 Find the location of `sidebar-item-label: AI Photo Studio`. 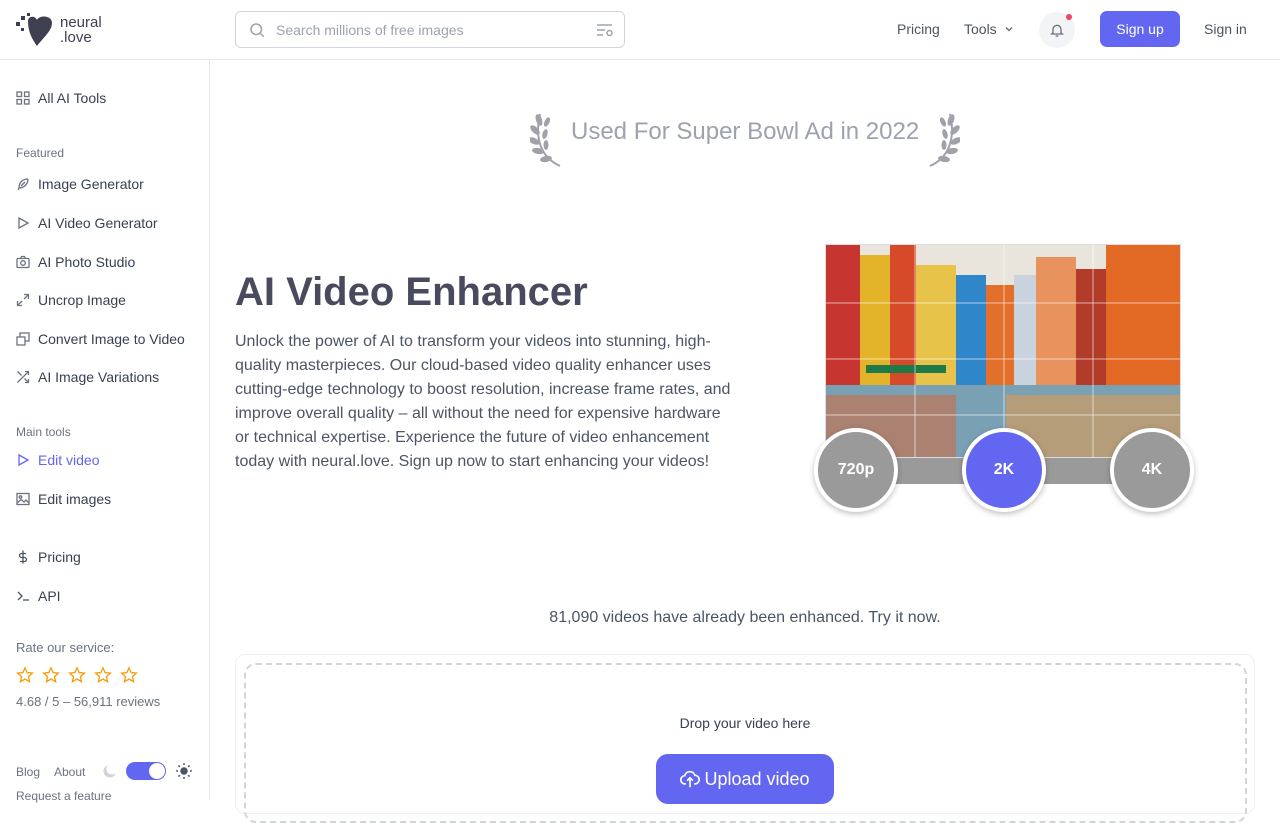

sidebar-item-label: AI Photo Studio is located at coordinates (87, 262).